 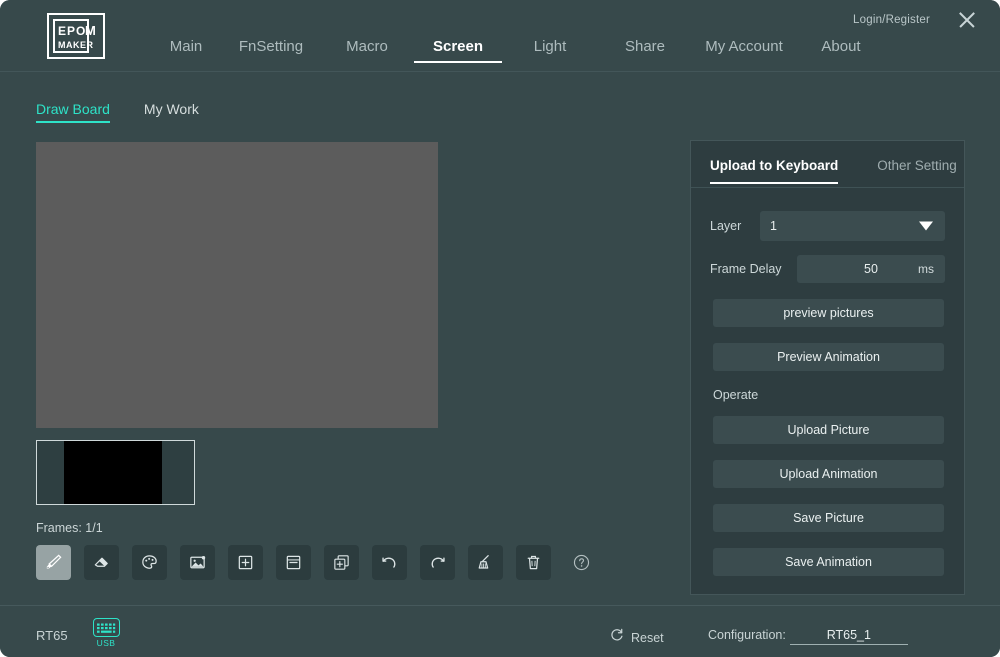 What do you see at coordinates (317, 562) in the screenshot?
I see `drawing-toolbar` at bounding box center [317, 562].